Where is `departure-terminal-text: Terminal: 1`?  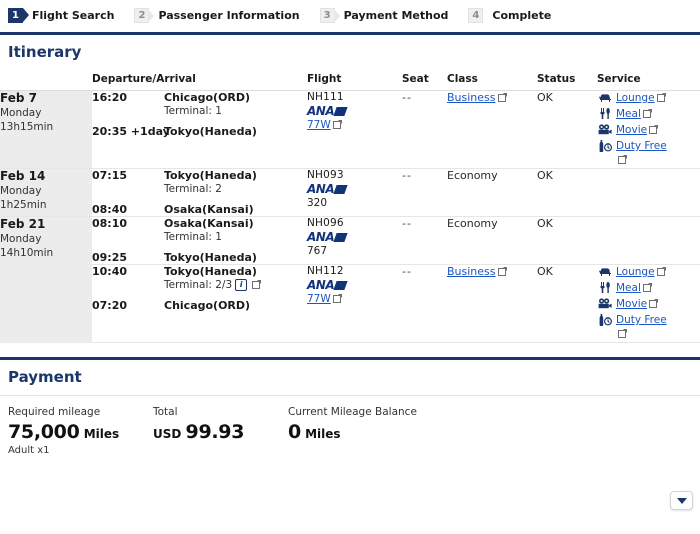 departure-terminal-text: Terminal: 1 is located at coordinates (193, 111).